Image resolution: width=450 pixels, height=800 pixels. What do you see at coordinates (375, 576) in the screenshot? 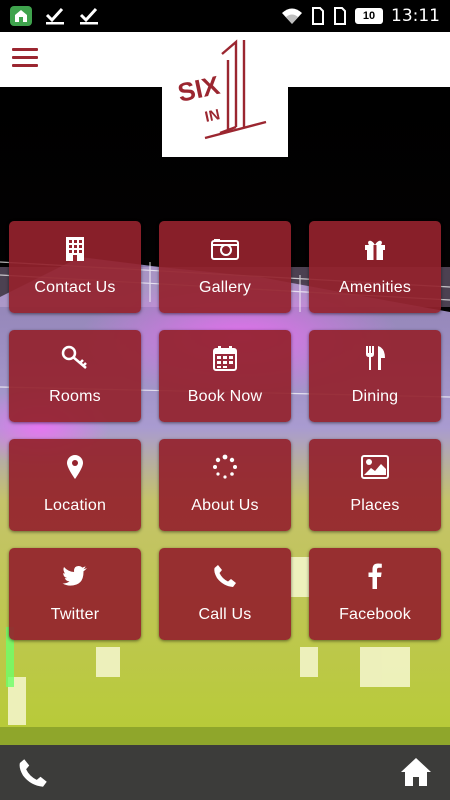
I see `facebook-icon` at bounding box center [375, 576].